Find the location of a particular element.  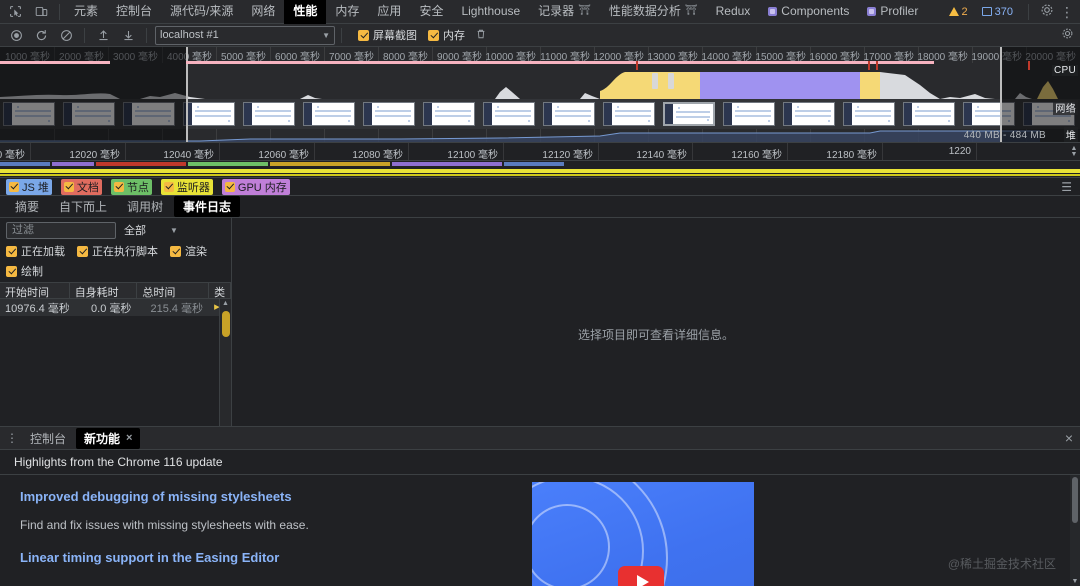

session-select: localhost #1 ▼ is located at coordinates (245, 35).